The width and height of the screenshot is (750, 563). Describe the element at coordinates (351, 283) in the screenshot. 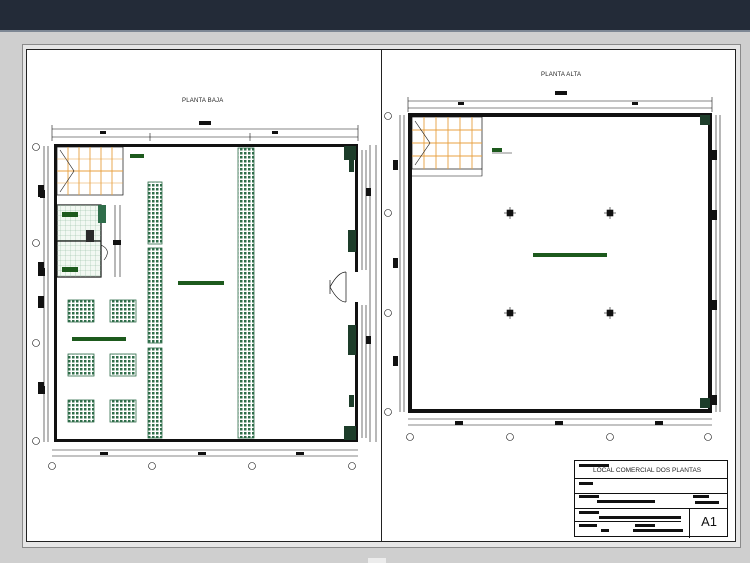

I see `right-wall-fixtures` at that location.